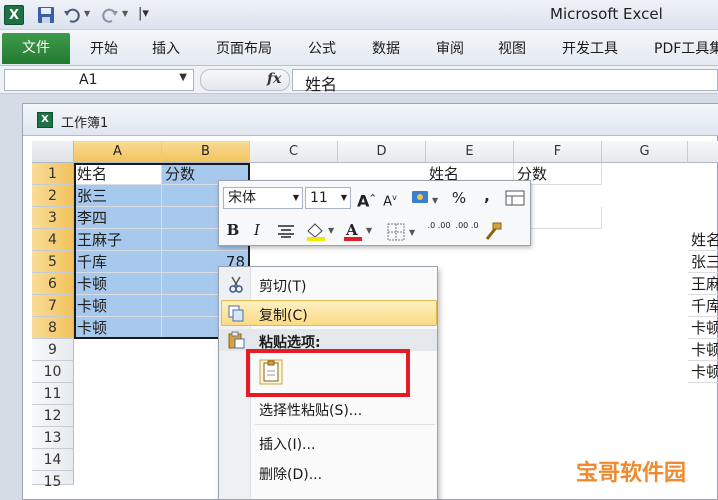 This screenshot has width=718, height=500. Describe the element at coordinates (118, 306) in the screenshot. I see `cell-a7: 卡顿` at that location.